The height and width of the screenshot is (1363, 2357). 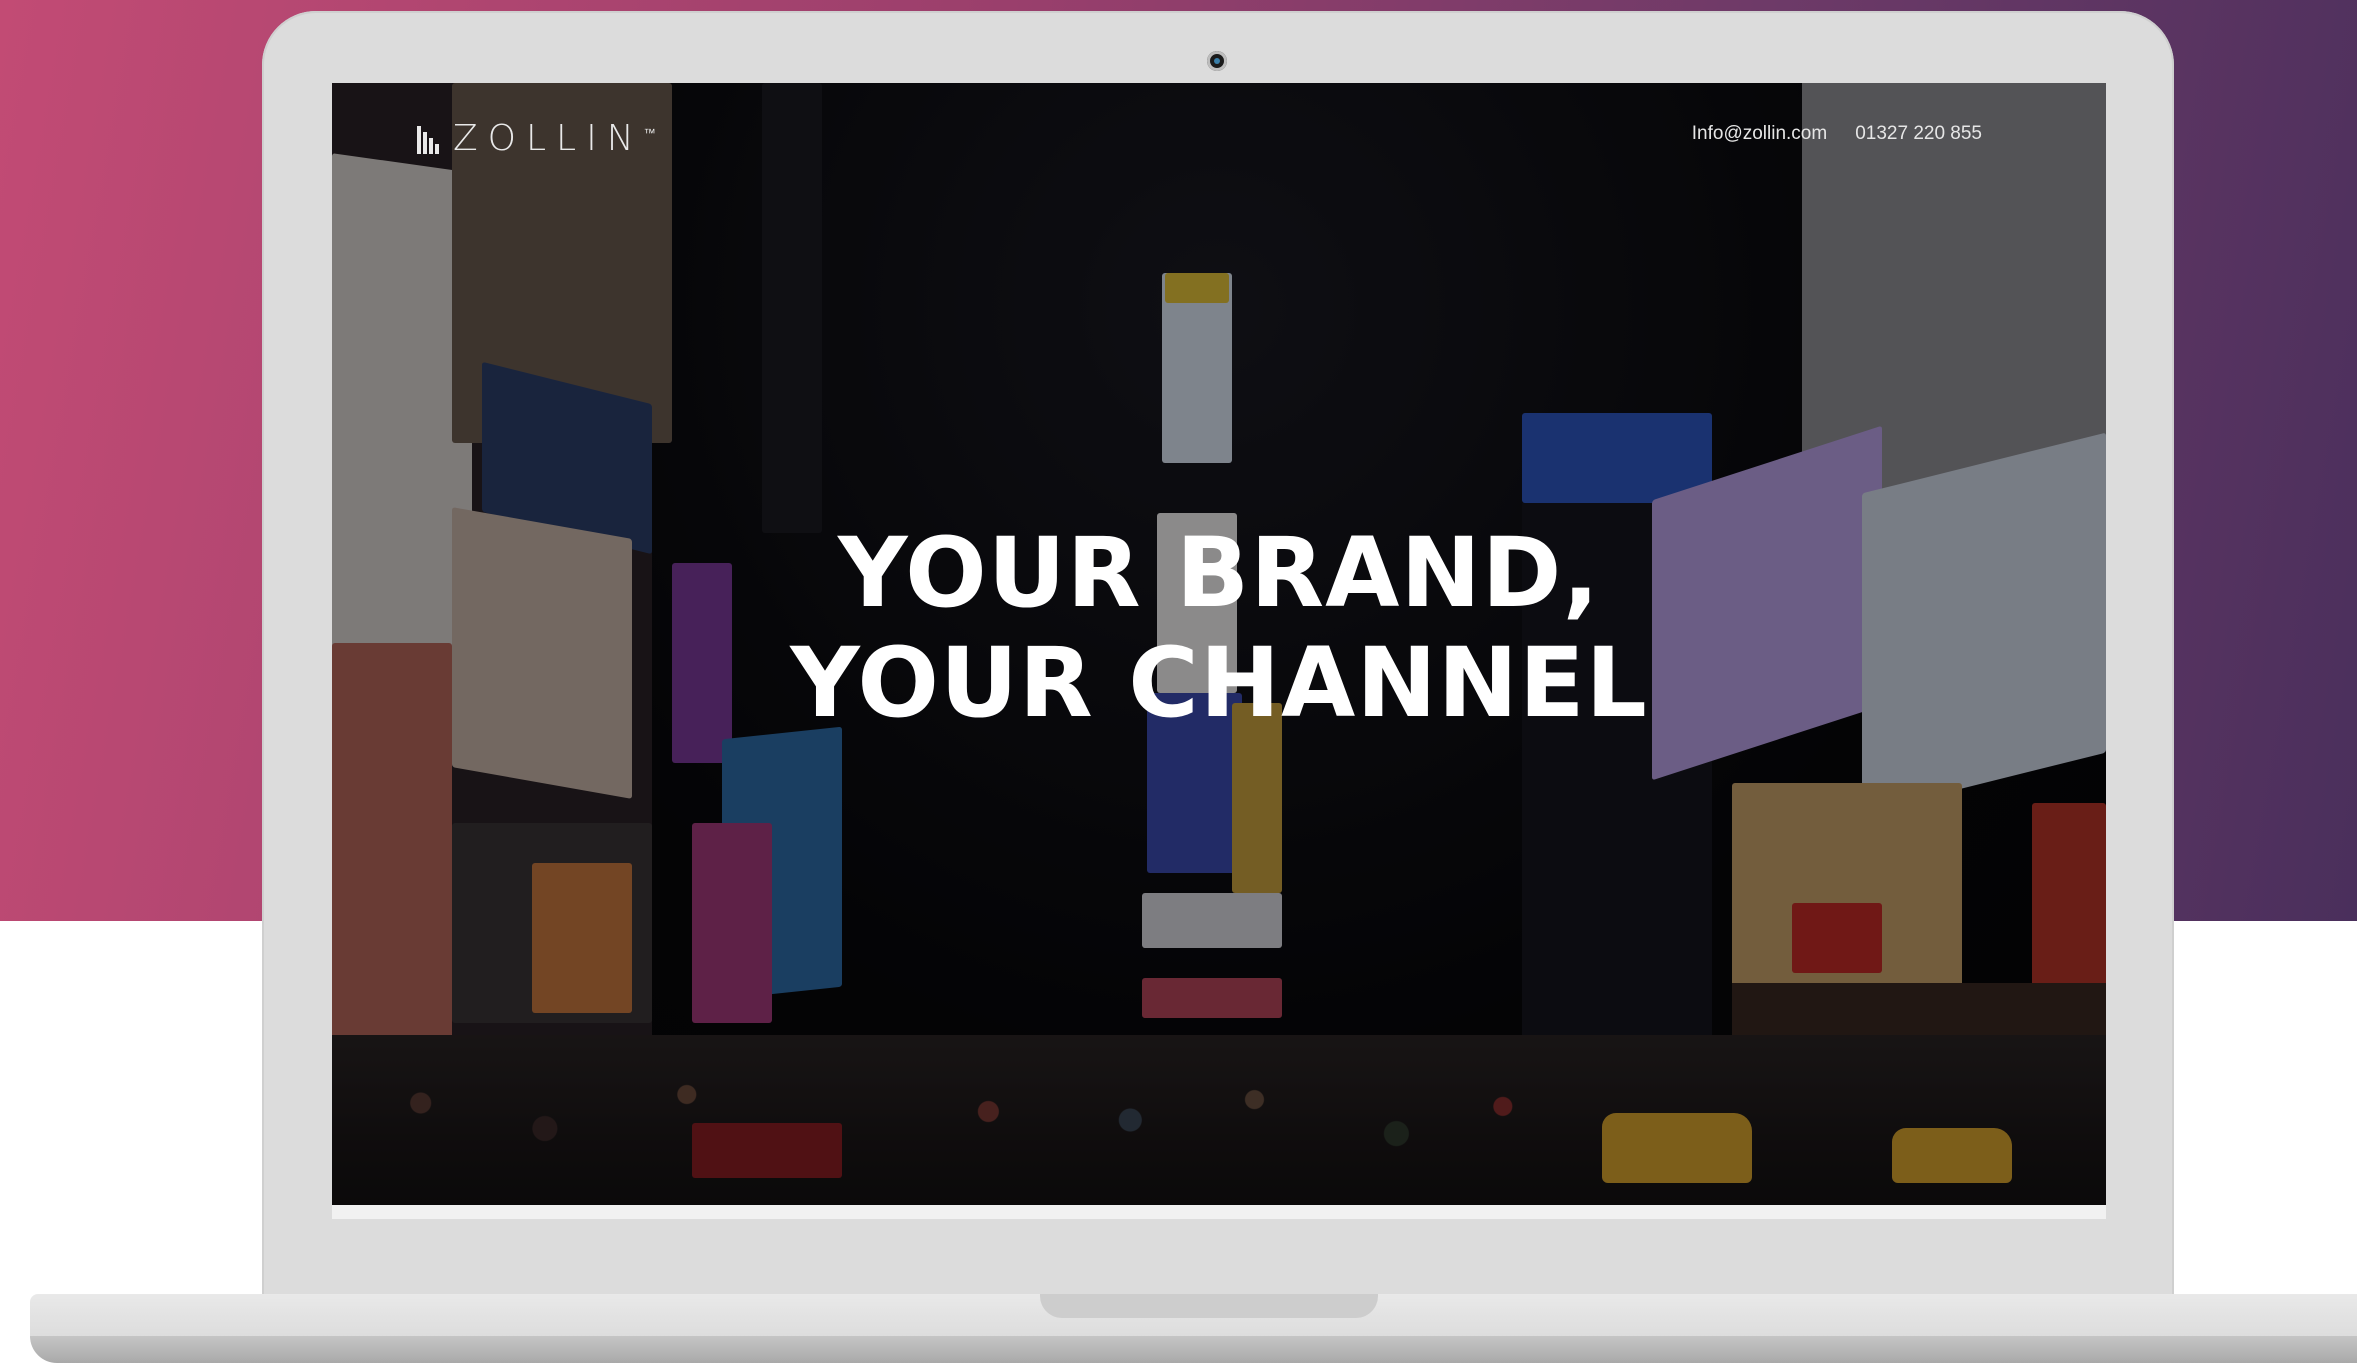 I want to click on phone-link: 01327 220 855, so click(x=1918, y=134).